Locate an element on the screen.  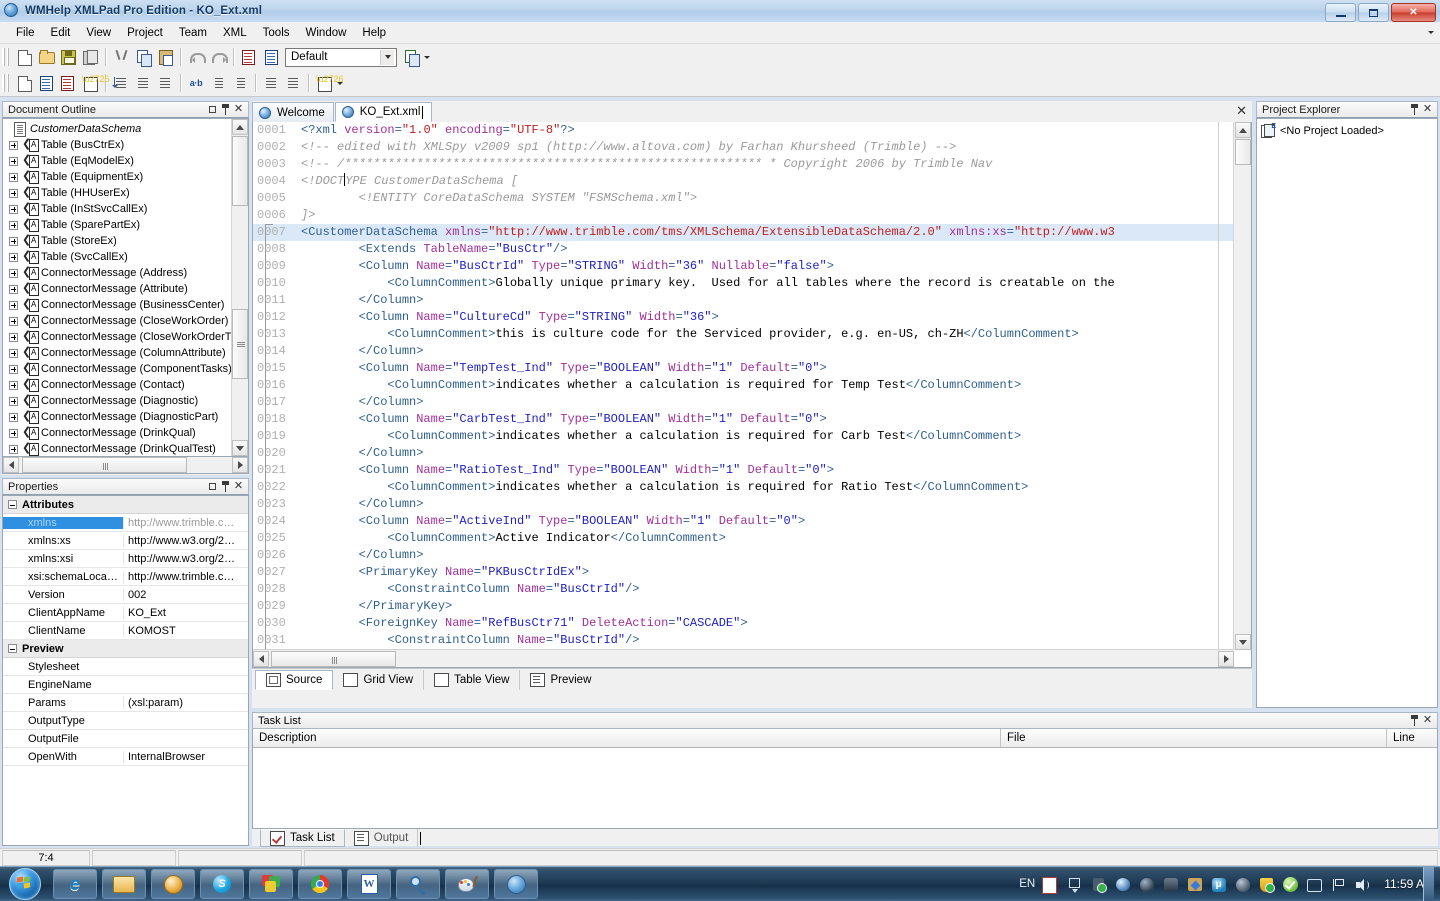
outline-node: ❮ConnectorMessage (DrinkQual) is located at coordinates (118, 433).